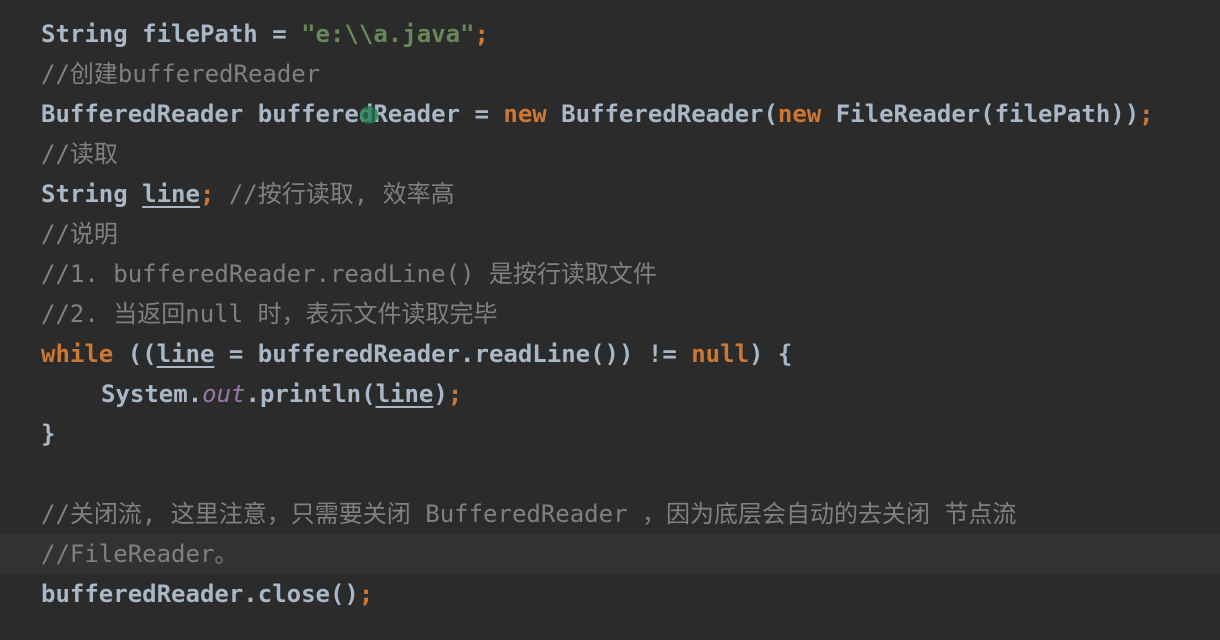 This screenshot has width=1220, height=640. Describe the element at coordinates (388, 34) in the screenshot. I see `string-token: "e:\\a.java"` at that location.